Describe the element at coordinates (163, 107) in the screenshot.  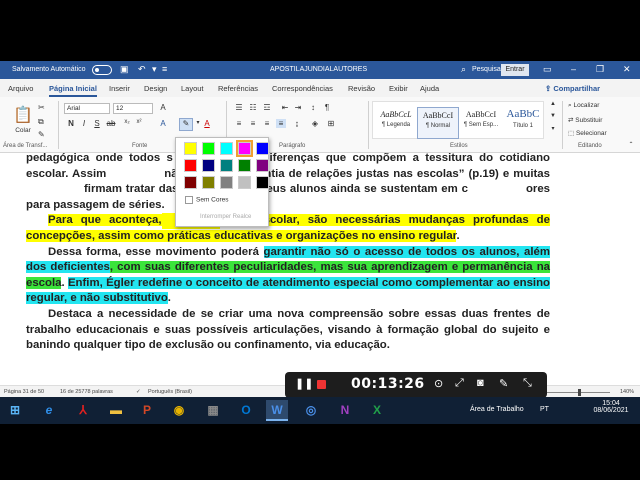
I see `grow-font-icon: A` at that location.